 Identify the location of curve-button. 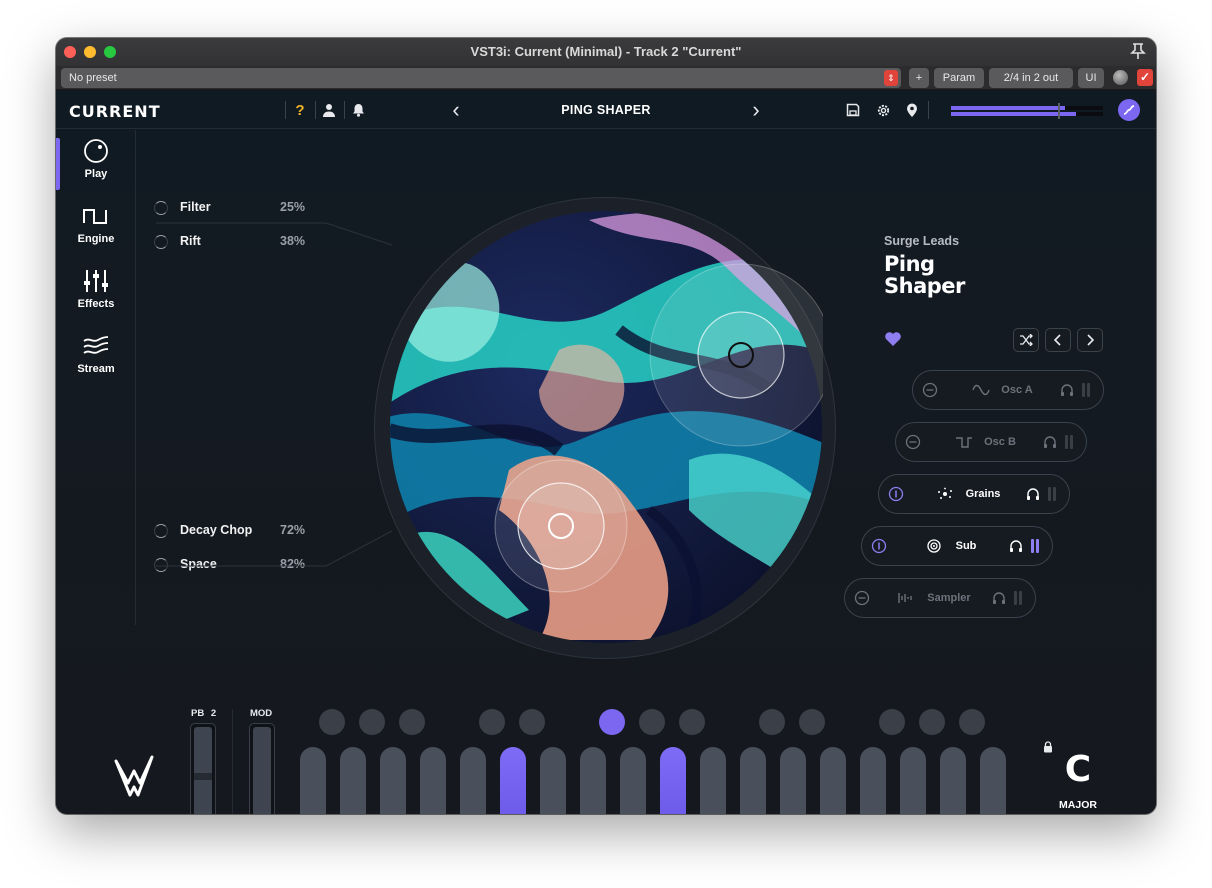
(1129, 110).